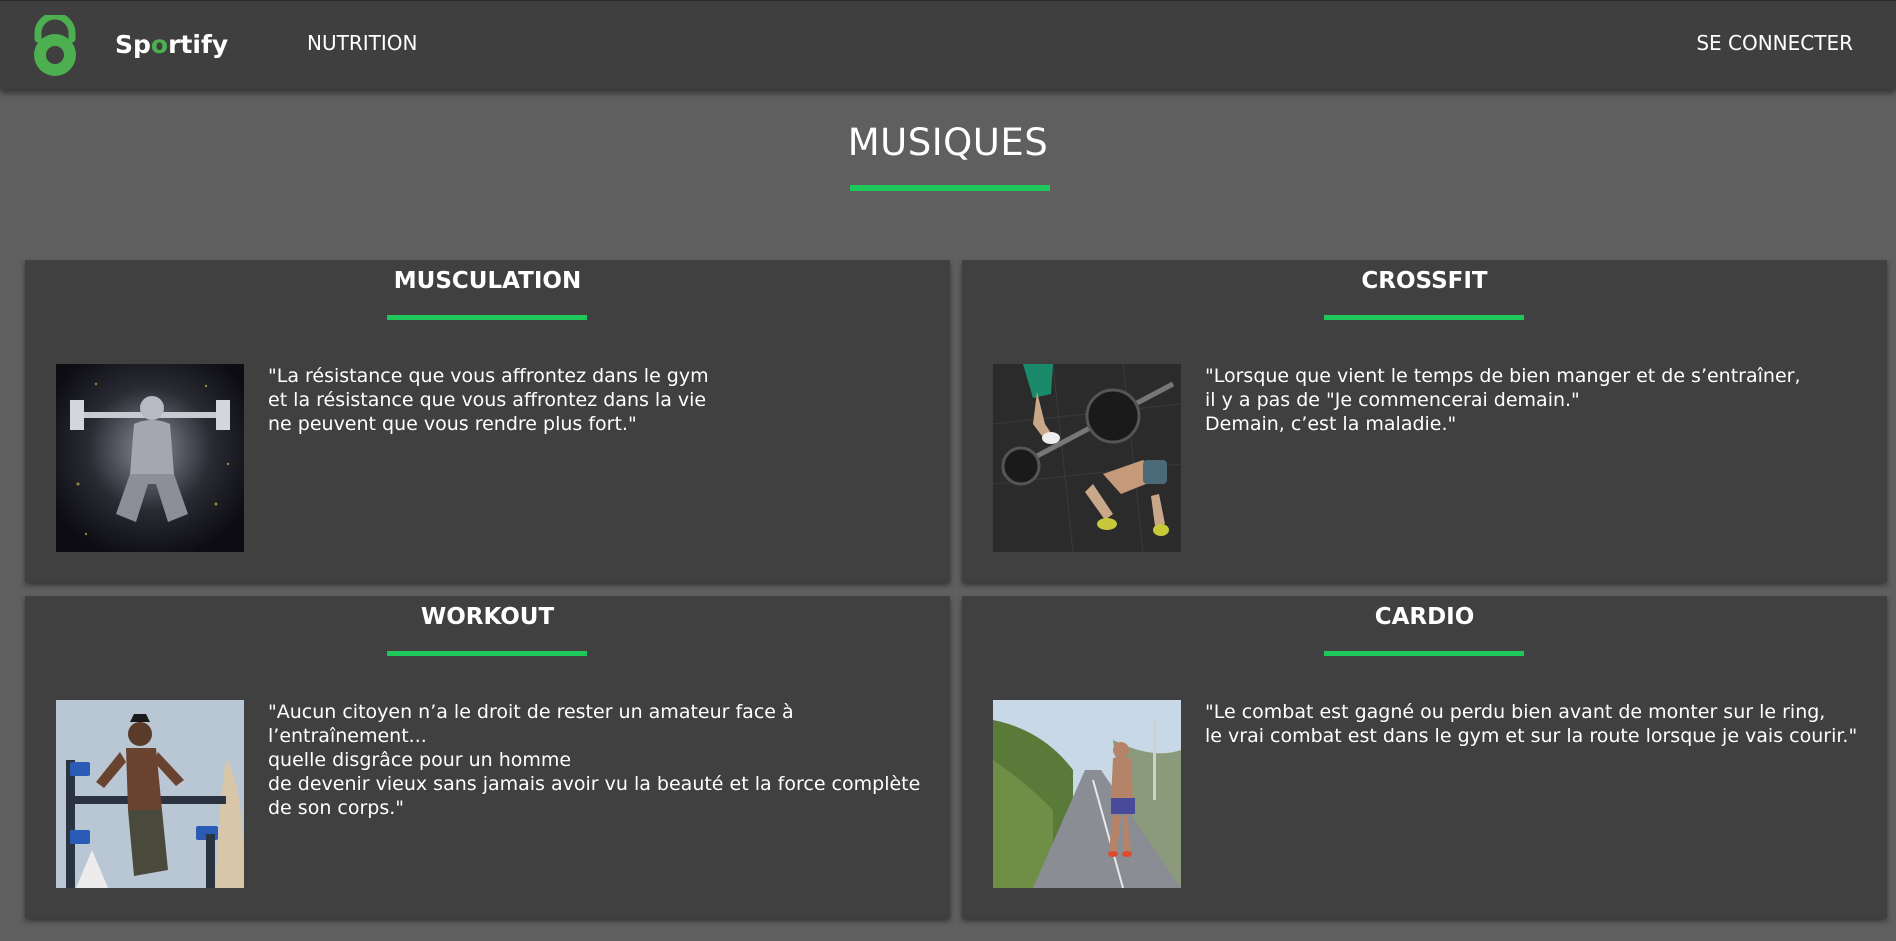 Image resolution: width=1896 pixels, height=941 pixels. What do you see at coordinates (1424, 617) in the screenshot?
I see `card-title: CARDIO` at bounding box center [1424, 617].